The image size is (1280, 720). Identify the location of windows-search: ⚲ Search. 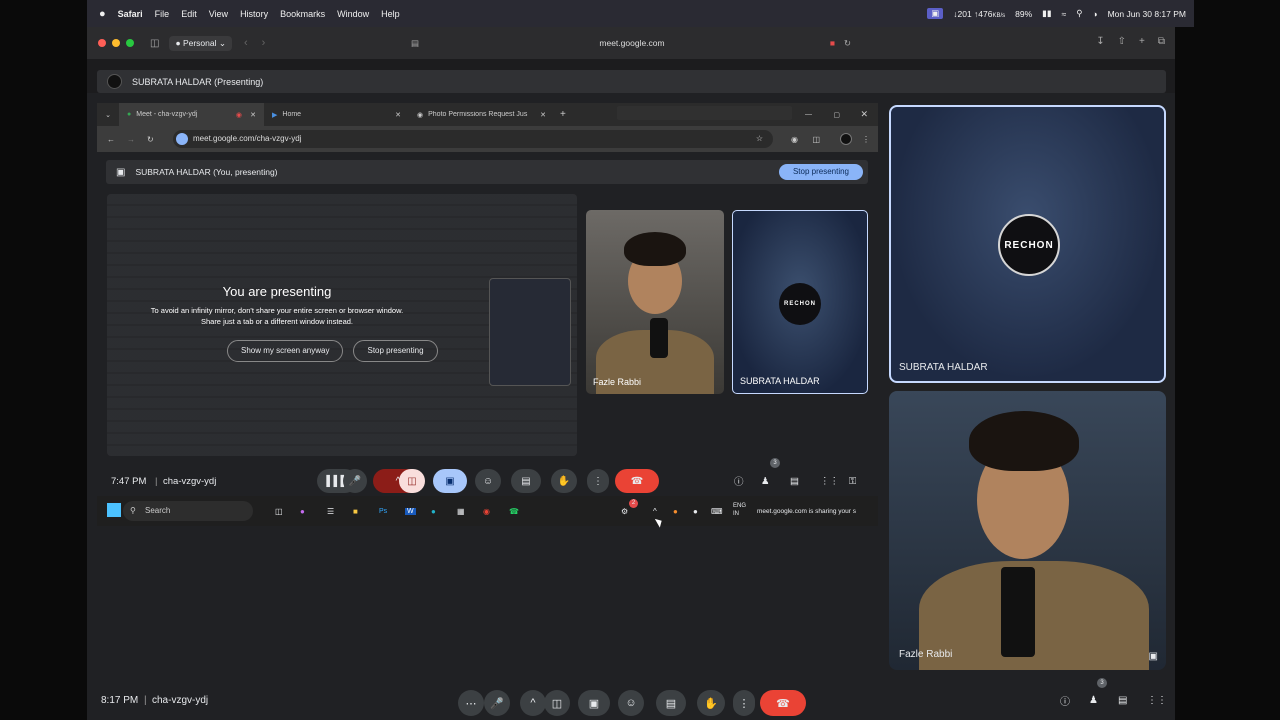
(188, 511).